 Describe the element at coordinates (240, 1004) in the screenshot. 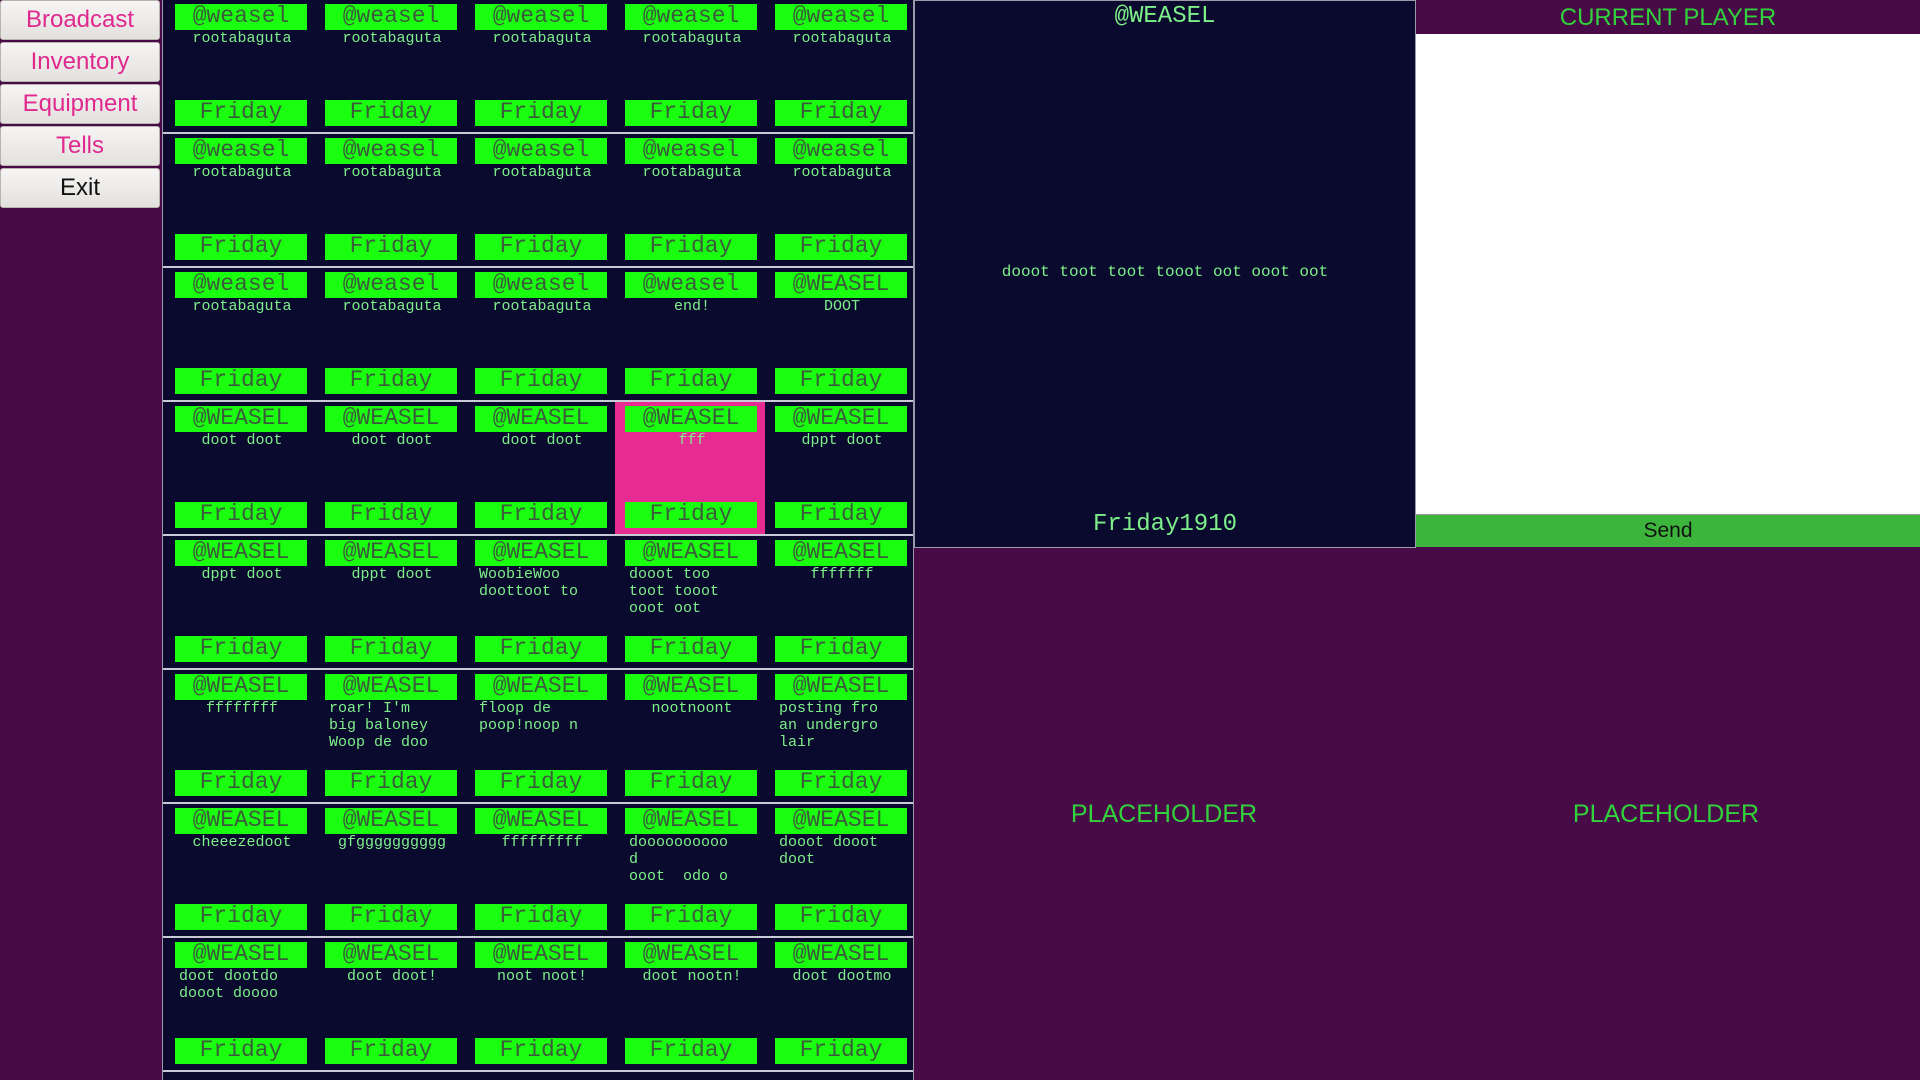

I see `message-card: @WEASEL doot dootdo dooot doooo Friday` at that location.